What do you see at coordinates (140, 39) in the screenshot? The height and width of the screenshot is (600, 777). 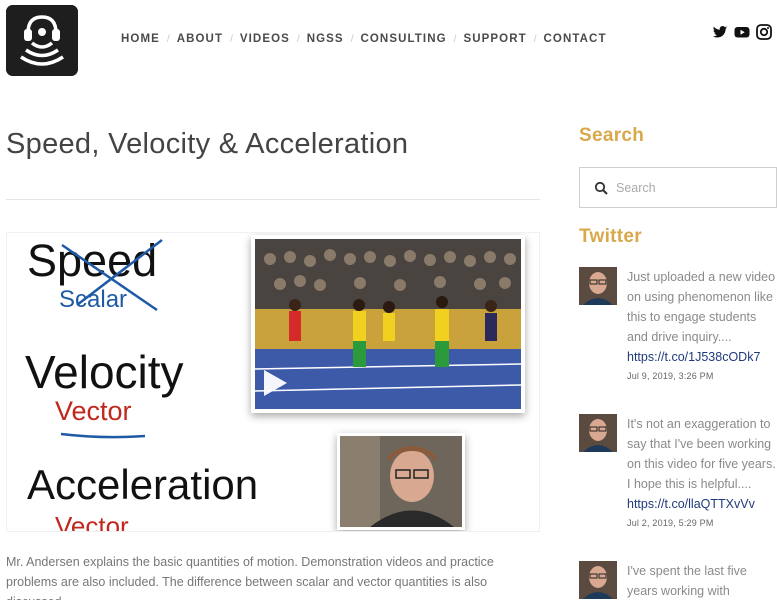 I see `nav-home: HOME` at bounding box center [140, 39].